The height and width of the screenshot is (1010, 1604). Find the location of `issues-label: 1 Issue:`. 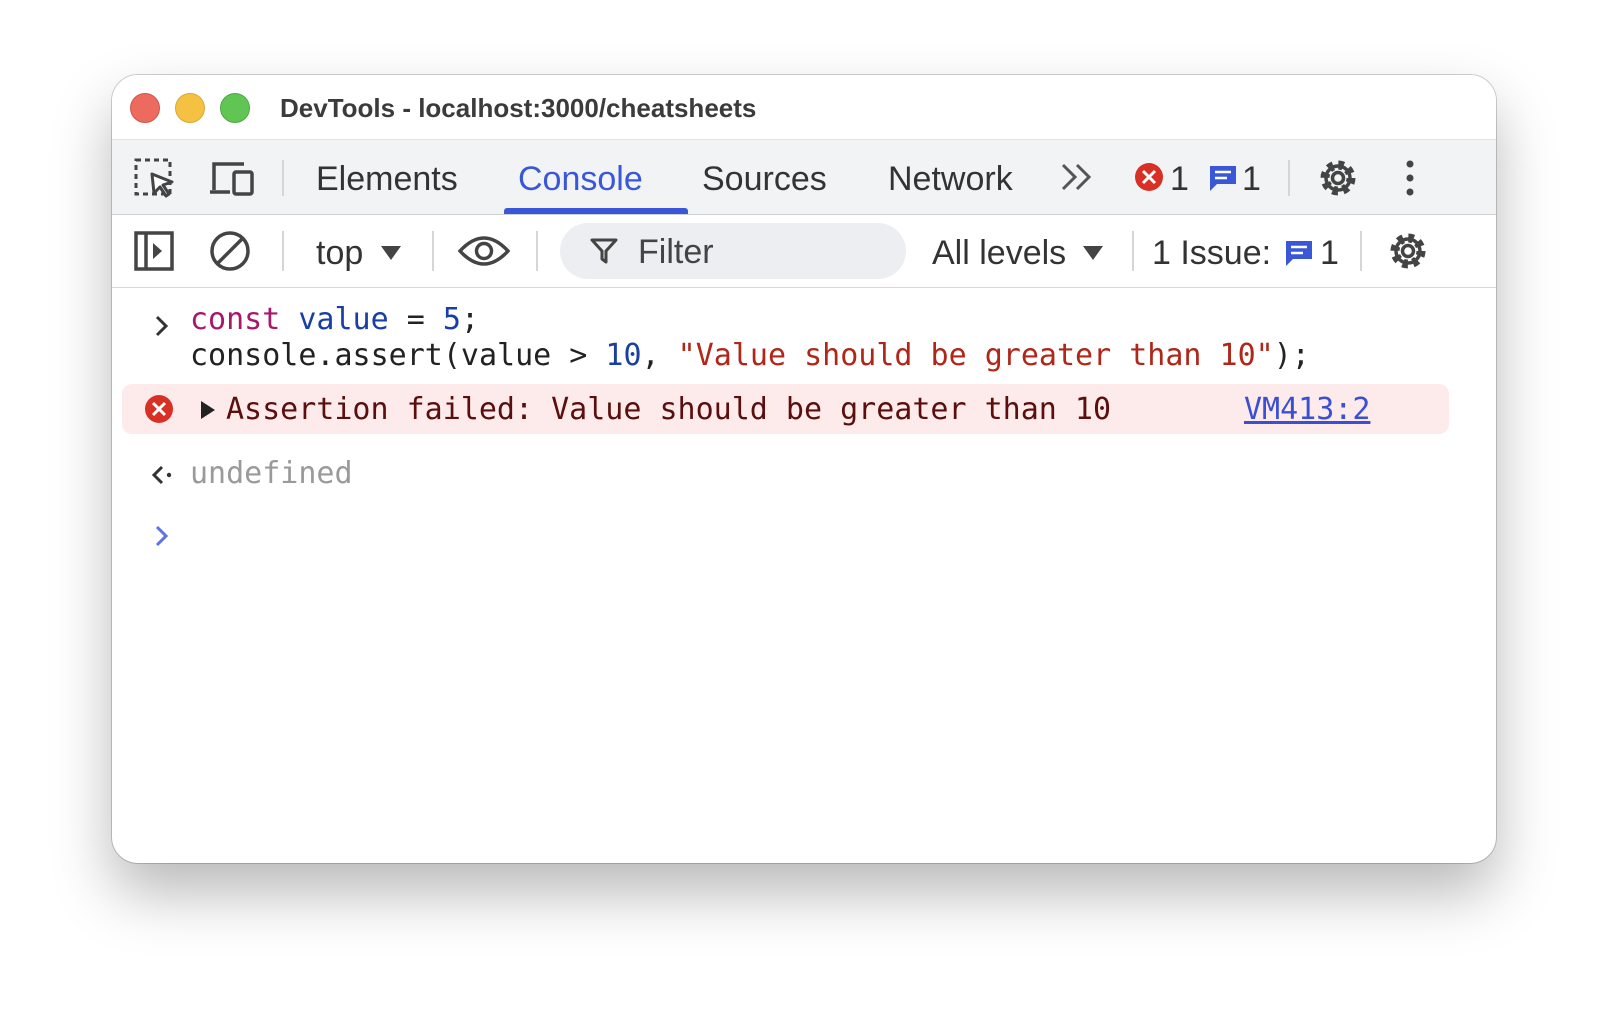

issues-label: 1 Issue: is located at coordinates (1211, 253).